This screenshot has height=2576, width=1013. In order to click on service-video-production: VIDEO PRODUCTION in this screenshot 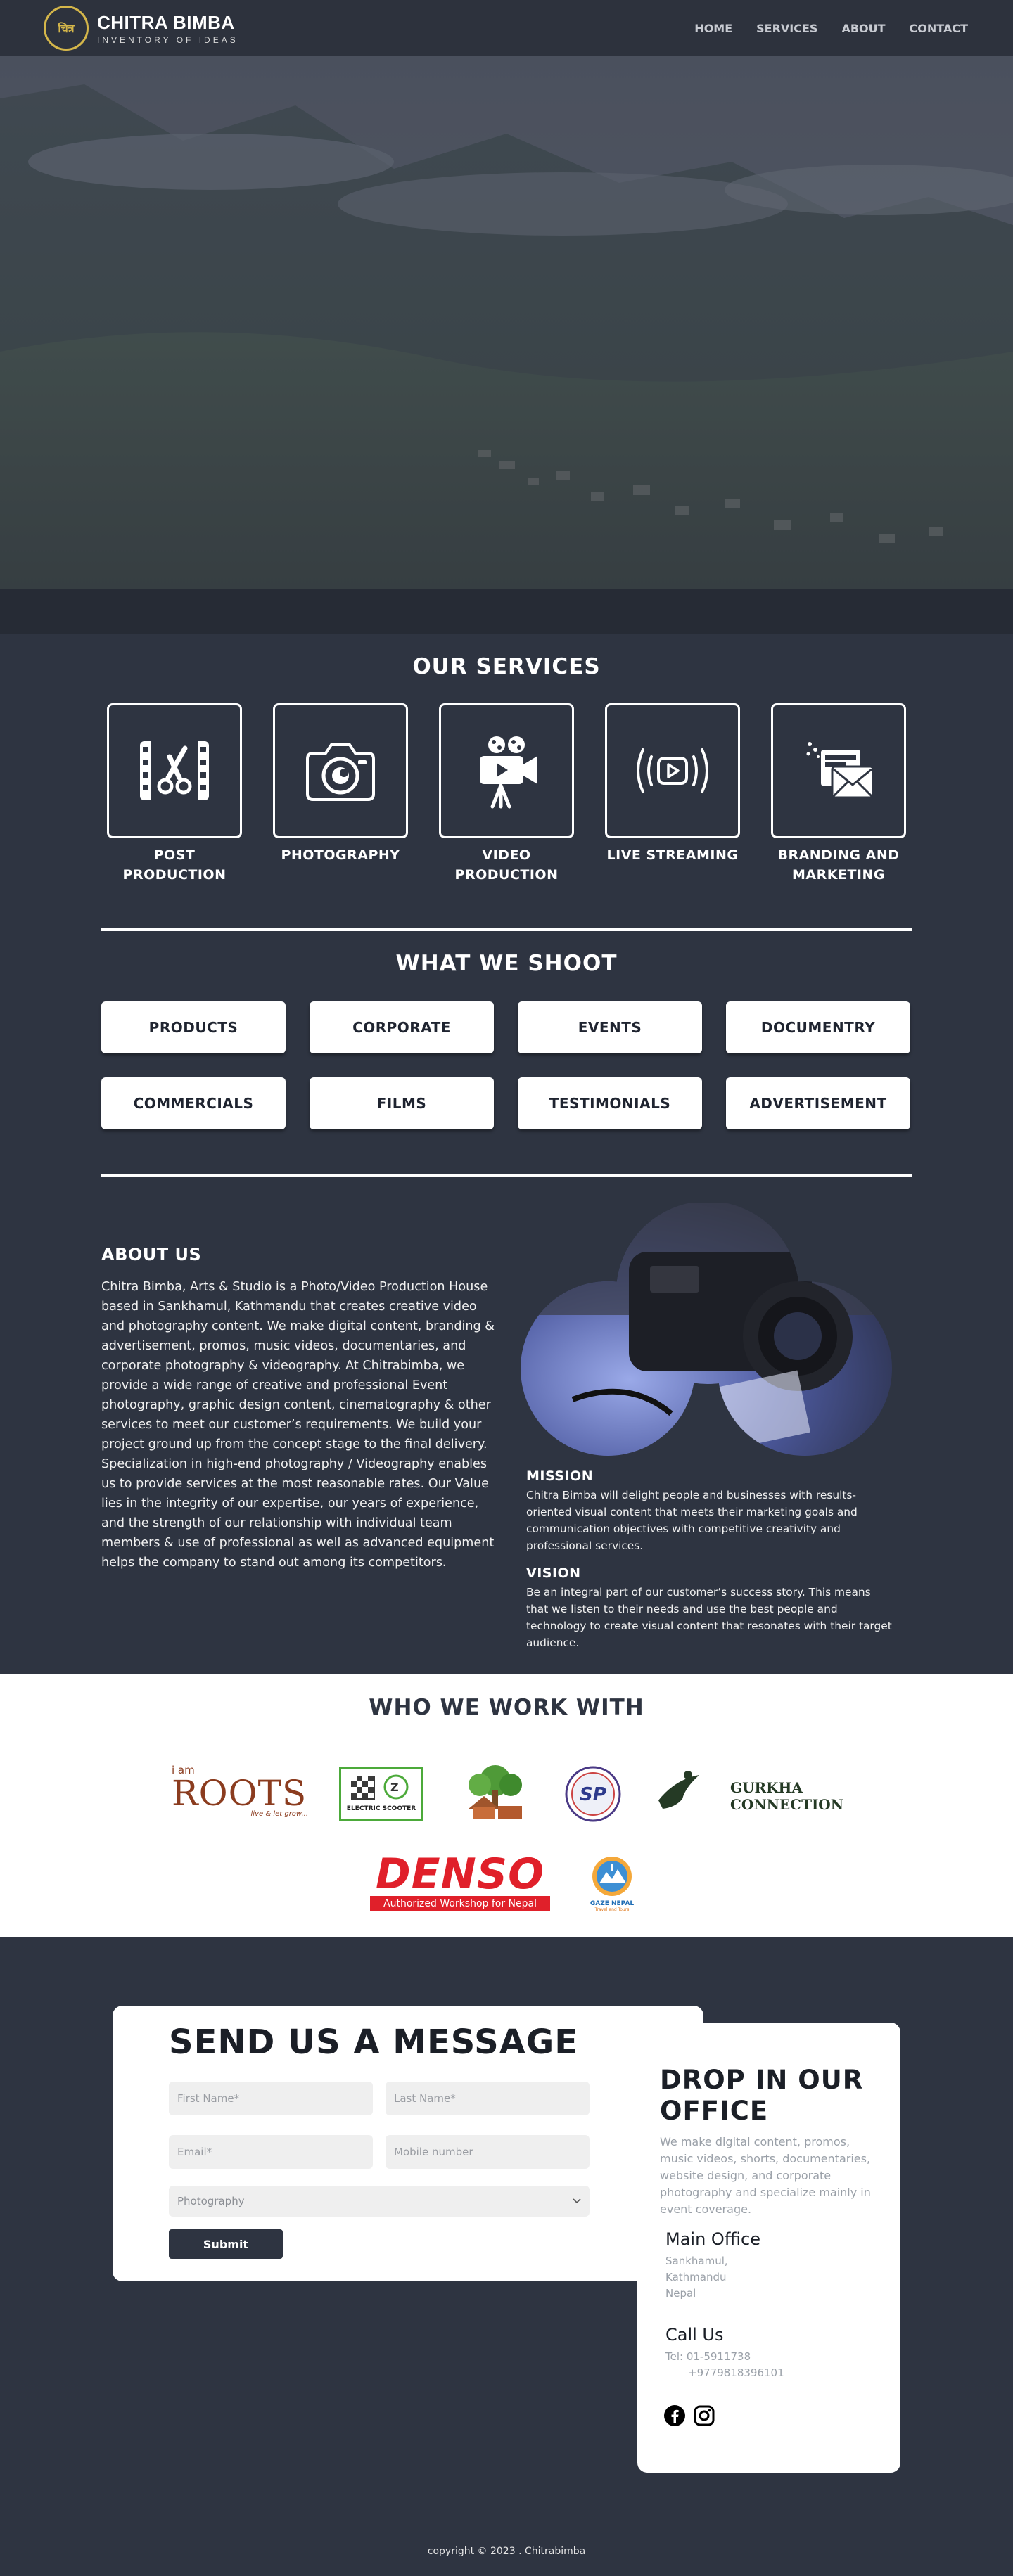, I will do `click(507, 794)`.